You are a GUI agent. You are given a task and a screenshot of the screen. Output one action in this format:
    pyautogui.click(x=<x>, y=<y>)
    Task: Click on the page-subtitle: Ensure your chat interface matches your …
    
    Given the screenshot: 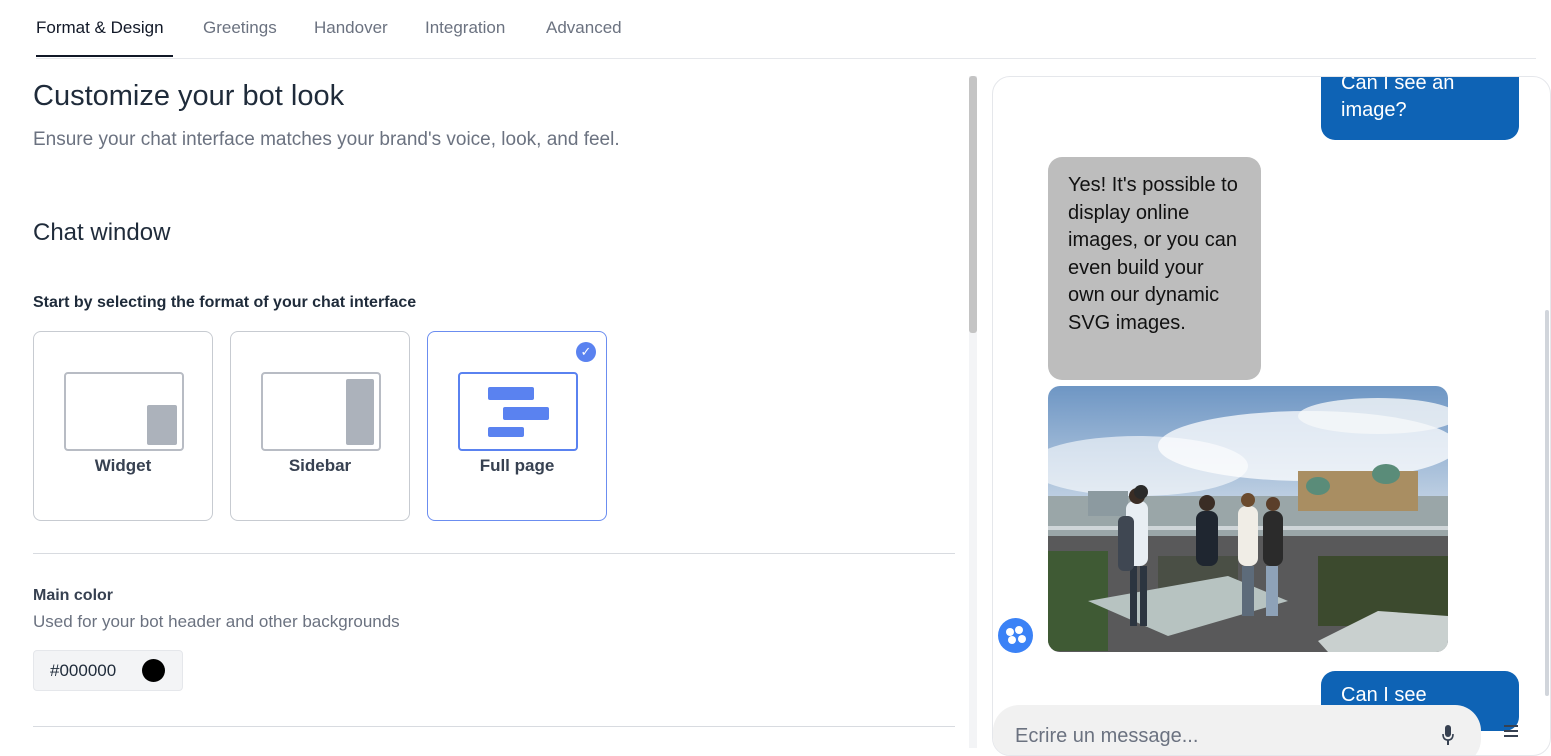 What is the action you would take?
    pyautogui.click(x=326, y=139)
    